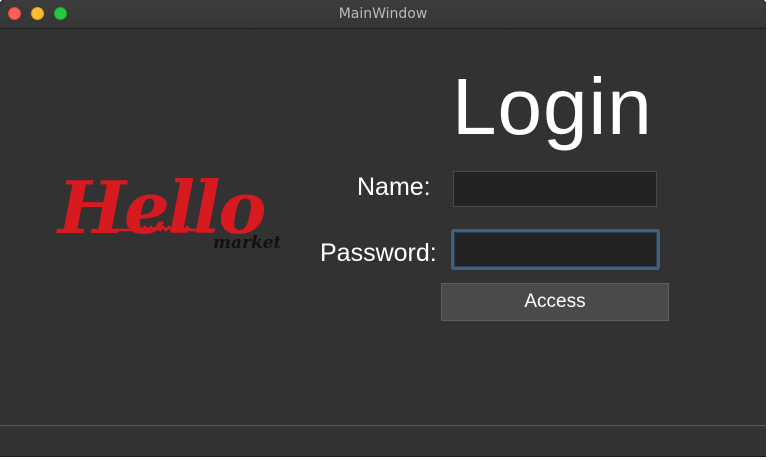  What do you see at coordinates (378, 253) in the screenshot?
I see `password-label: Password:` at bounding box center [378, 253].